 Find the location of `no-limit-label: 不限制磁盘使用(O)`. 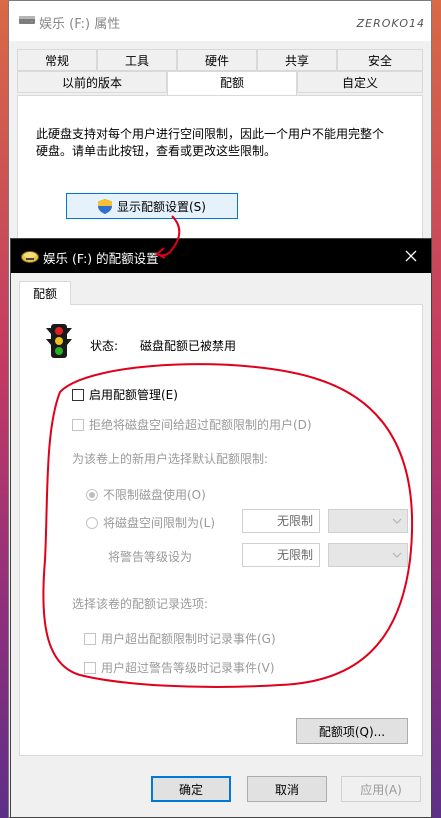

no-limit-label: 不限制磁盘使用(O) is located at coordinates (154, 495).